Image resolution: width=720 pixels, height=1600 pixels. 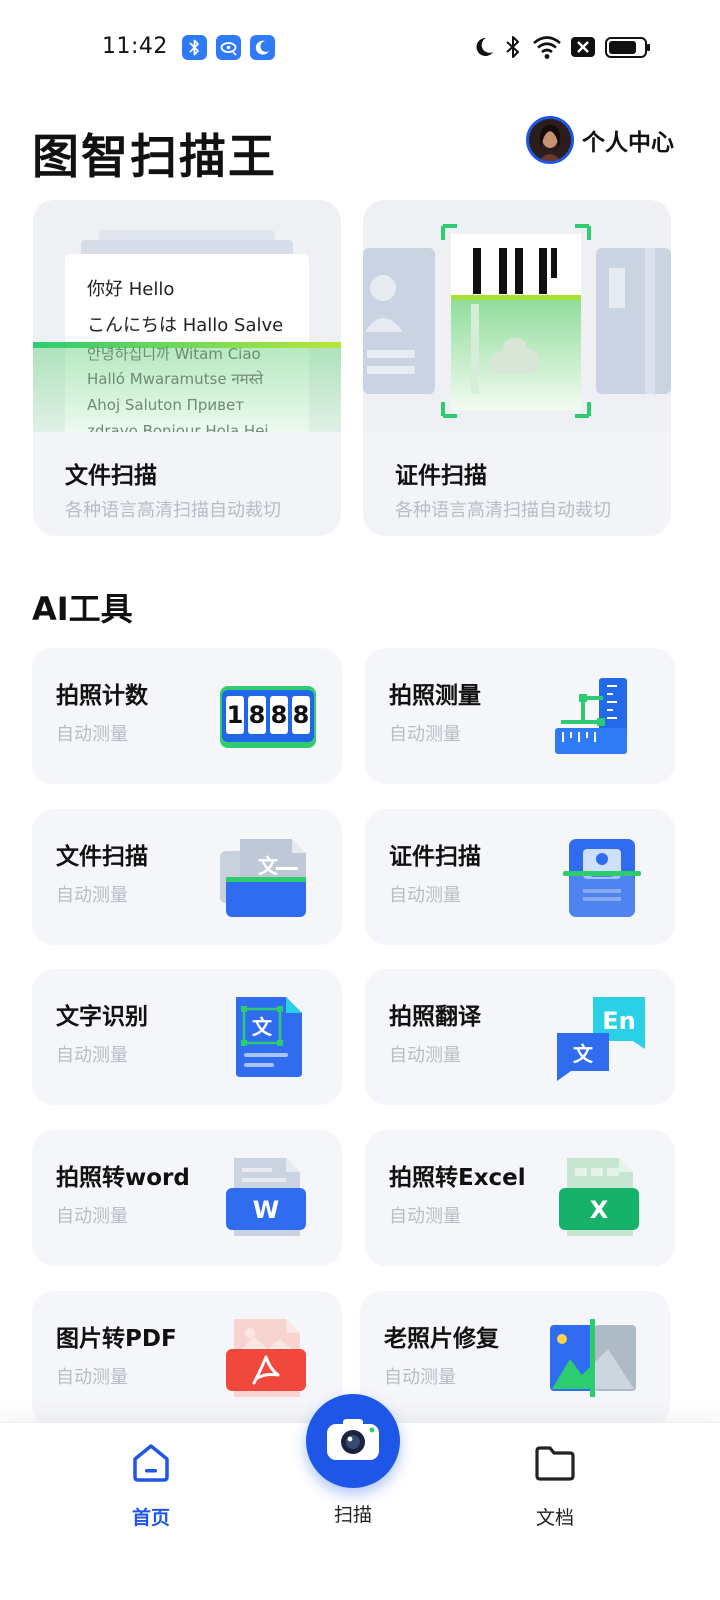 I want to click on id-card-icon, so click(x=601, y=879).